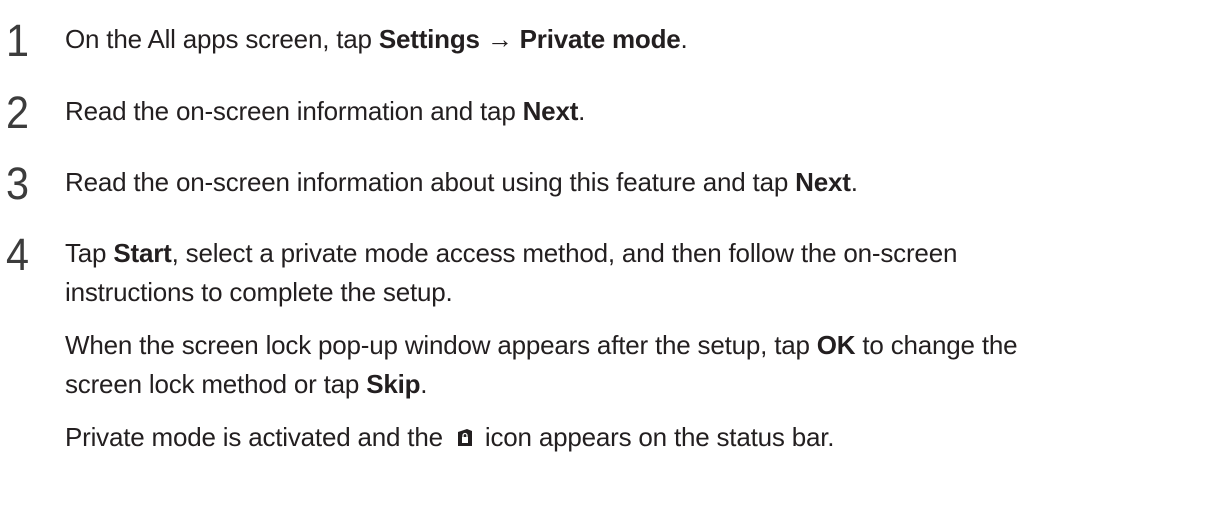  I want to click on text: icon appears on the status bar., so click(656, 437).